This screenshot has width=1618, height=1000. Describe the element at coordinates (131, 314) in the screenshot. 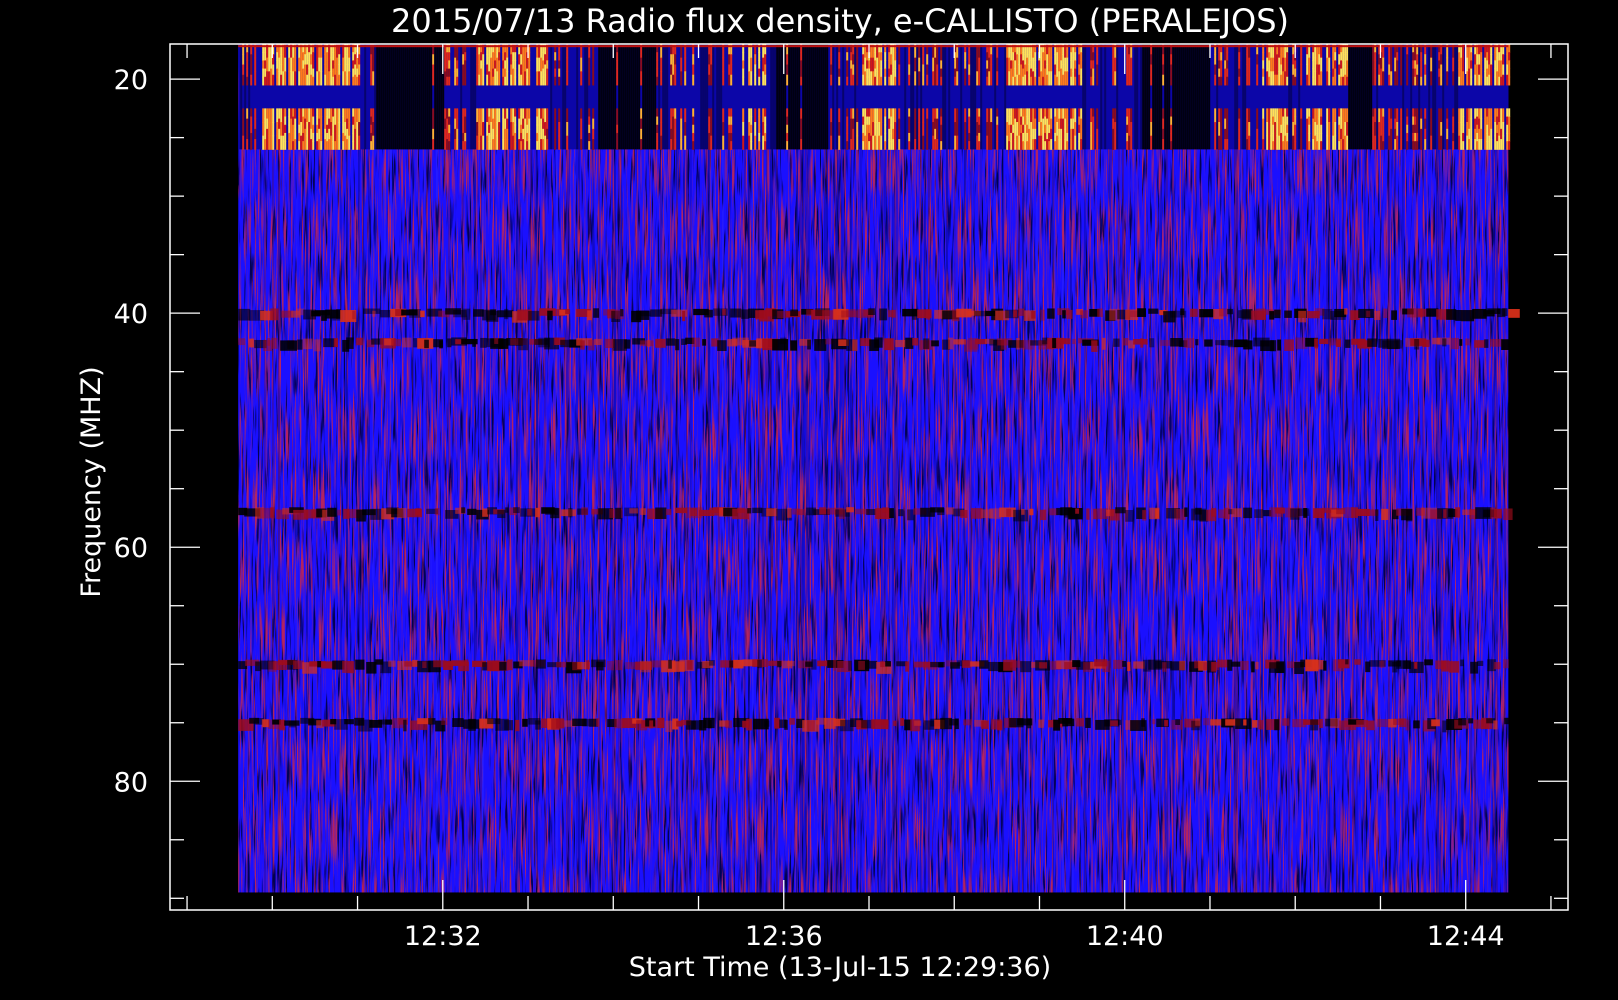

I see `y-tick-label: 40` at that location.